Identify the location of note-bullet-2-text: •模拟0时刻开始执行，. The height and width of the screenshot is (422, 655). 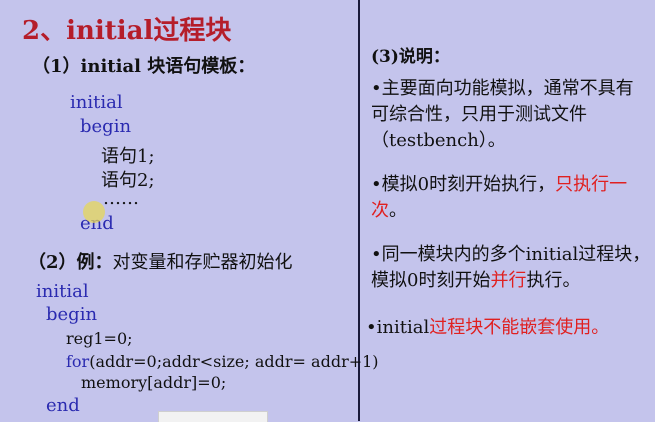
(463, 184).